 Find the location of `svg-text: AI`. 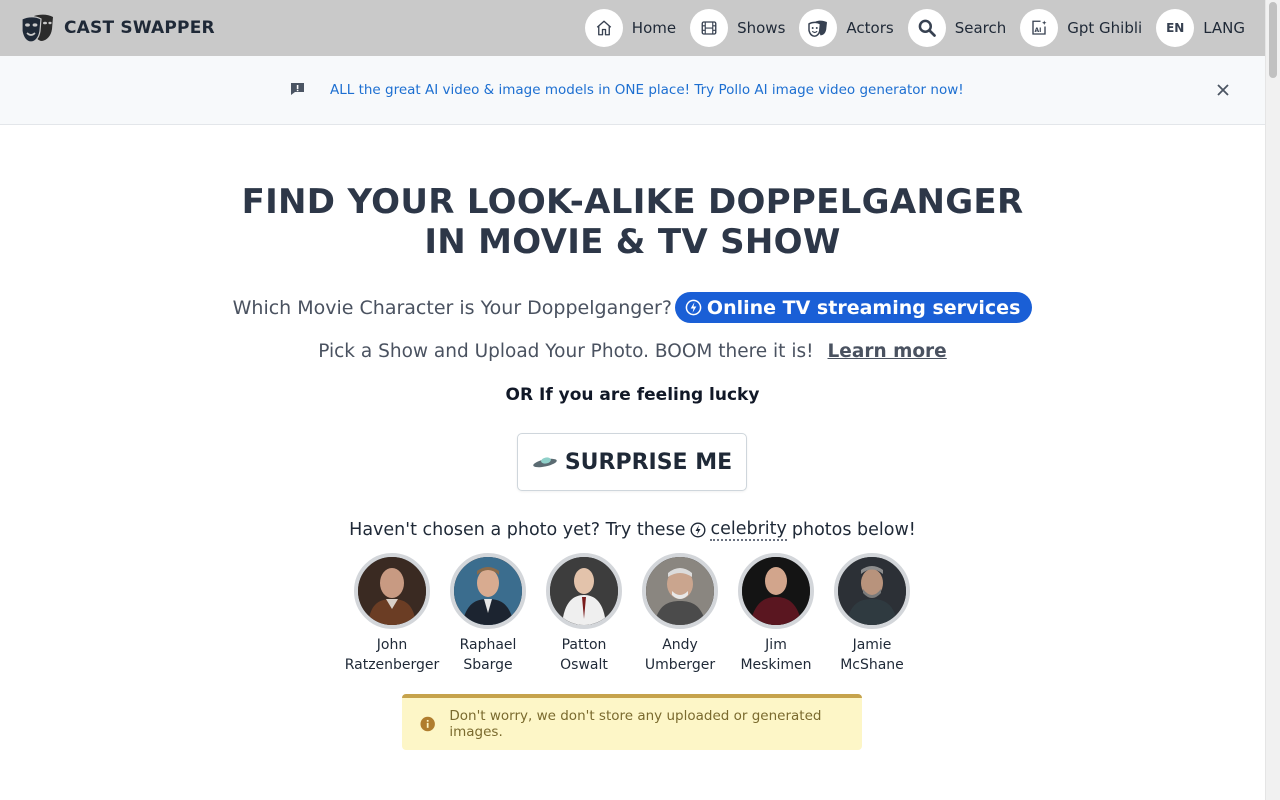

svg-text: AI is located at coordinates (1038, 30).